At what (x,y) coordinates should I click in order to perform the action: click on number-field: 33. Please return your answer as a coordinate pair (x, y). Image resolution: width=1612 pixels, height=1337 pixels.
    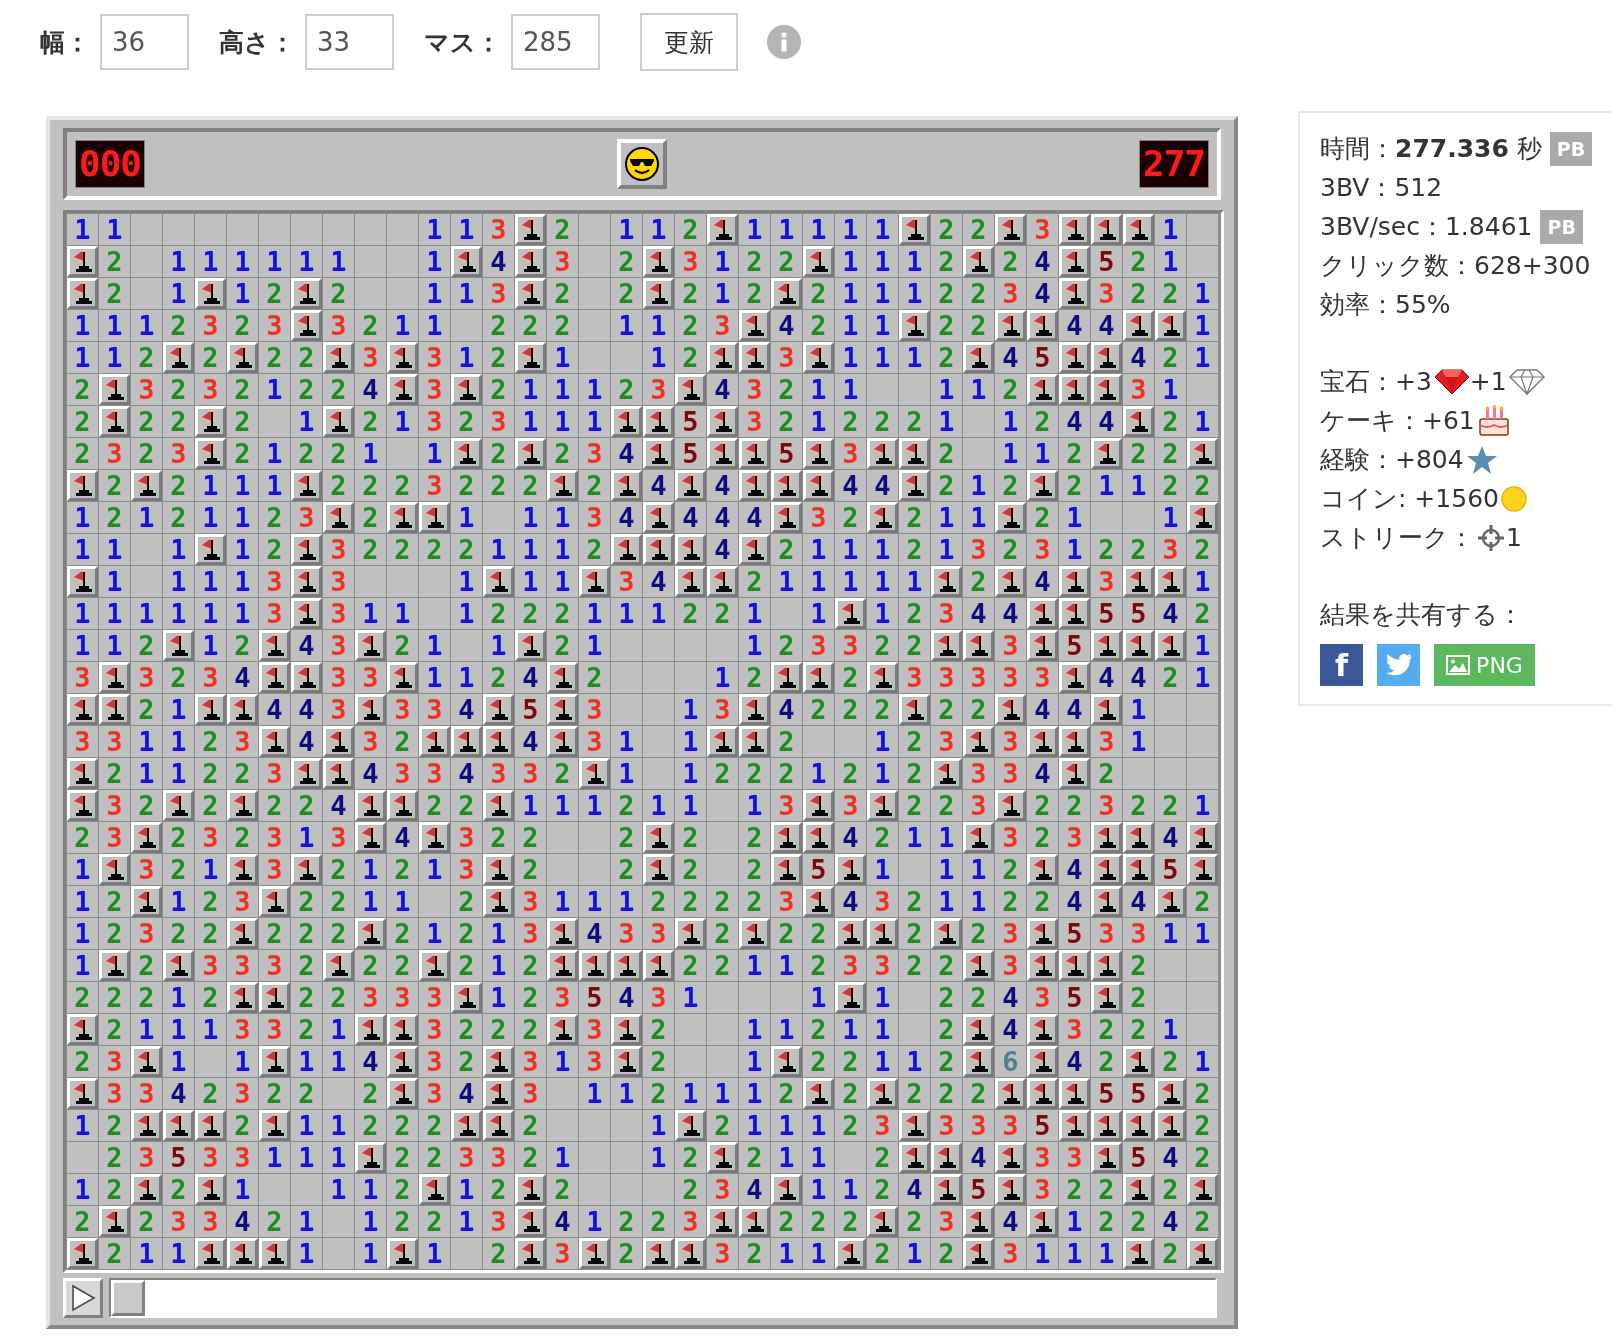
    Looking at the image, I should click on (349, 42).